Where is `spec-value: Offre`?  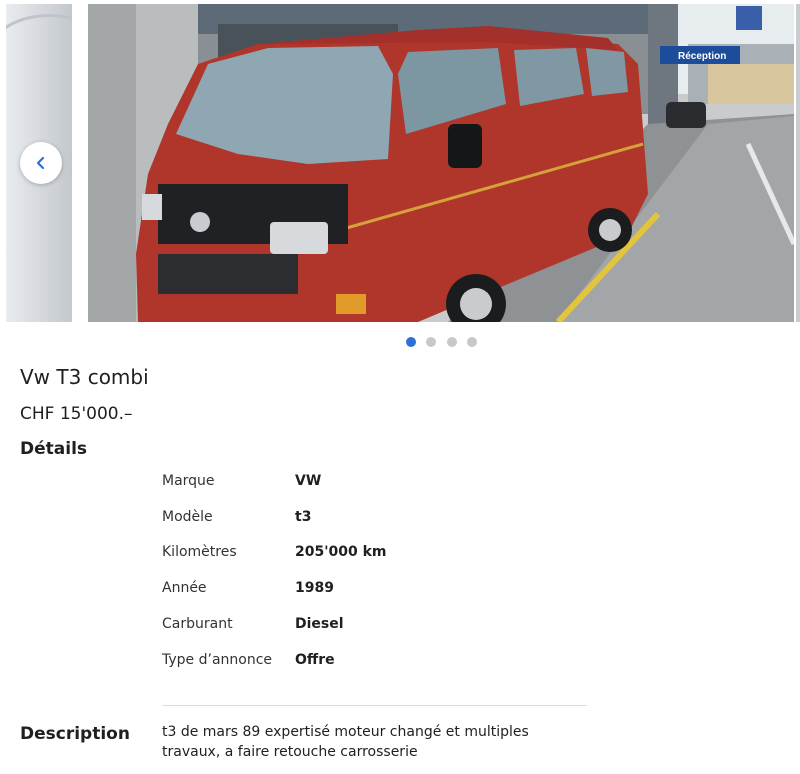 spec-value: Offre is located at coordinates (315, 660).